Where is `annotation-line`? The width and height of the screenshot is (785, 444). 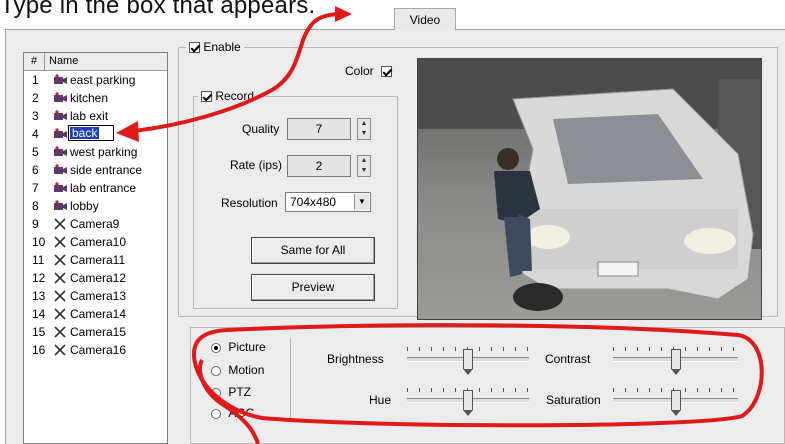 annotation-line is located at coordinates (229, 401).